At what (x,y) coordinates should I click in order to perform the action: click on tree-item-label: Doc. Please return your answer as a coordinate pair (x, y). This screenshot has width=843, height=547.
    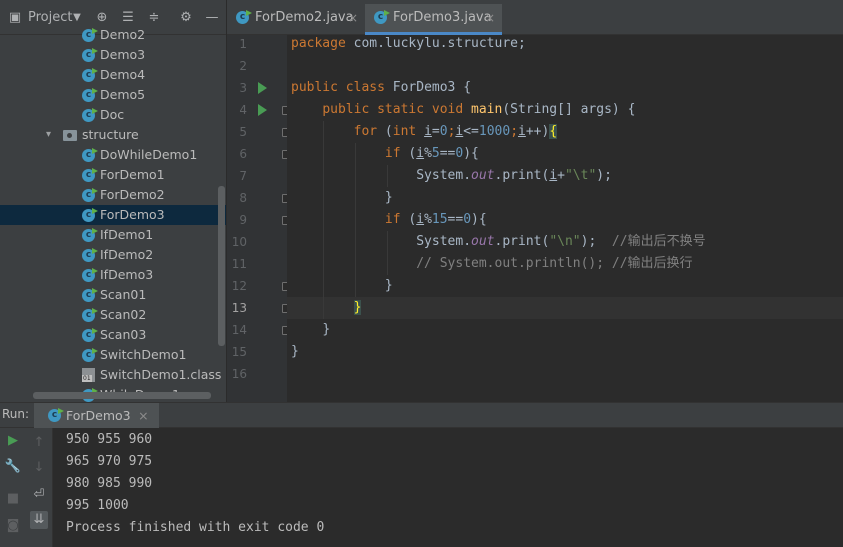
    Looking at the image, I should click on (112, 114).